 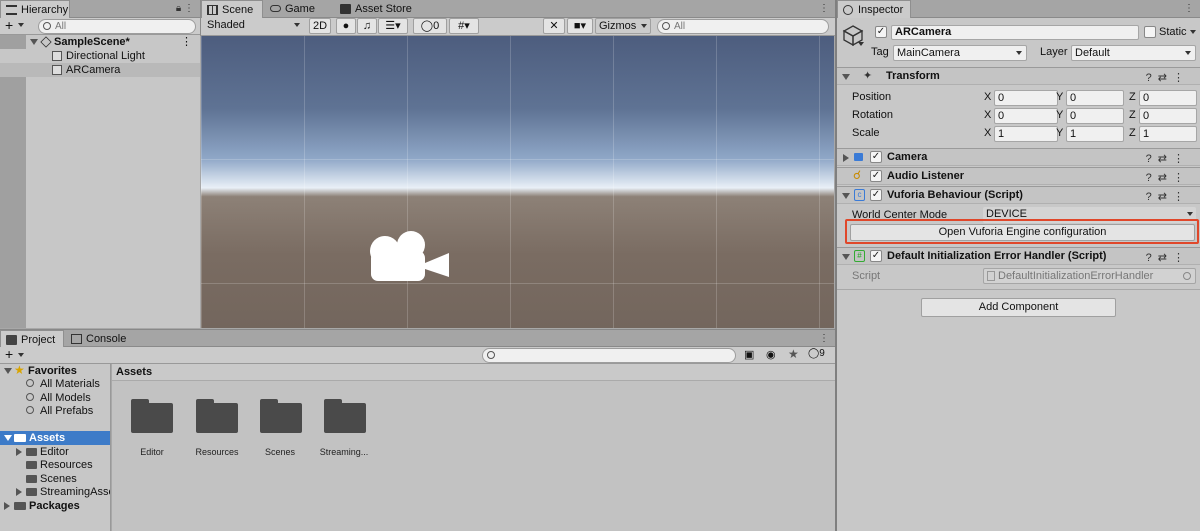 I want to click on hierarchy-item-directional-light: Directional Light, so click(x=100, y=56).